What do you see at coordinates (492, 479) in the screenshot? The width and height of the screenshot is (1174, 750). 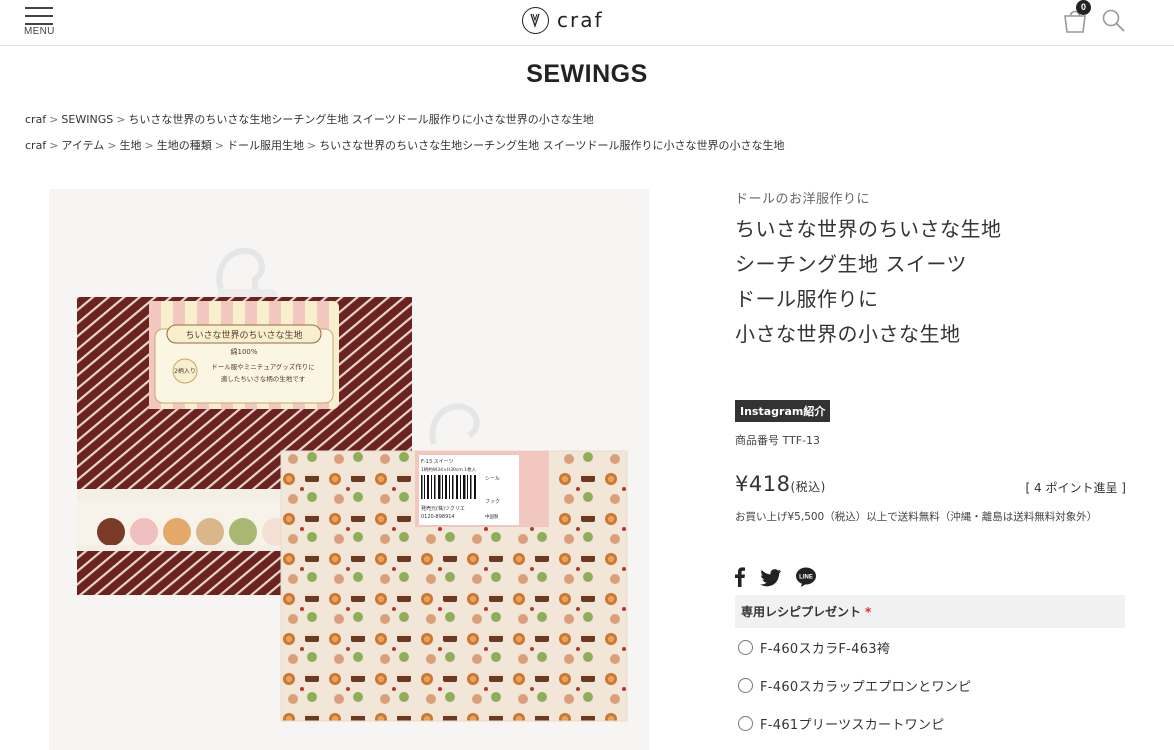 I see `tag-seal: シール` at bounding box center [492, 479].